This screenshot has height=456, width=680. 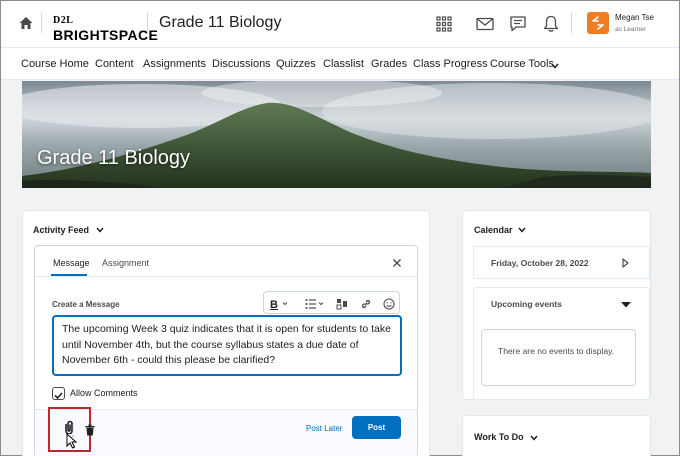 What do you see at coordinates (106, 35) in the screenshot?
I see `logo-brightspace-text: BRIGHTSPACE` at bounding box center [106, 35].